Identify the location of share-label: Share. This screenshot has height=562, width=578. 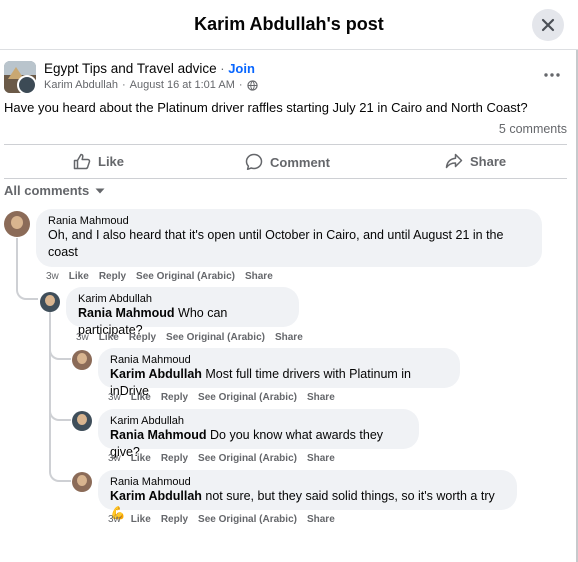
(488, 161).